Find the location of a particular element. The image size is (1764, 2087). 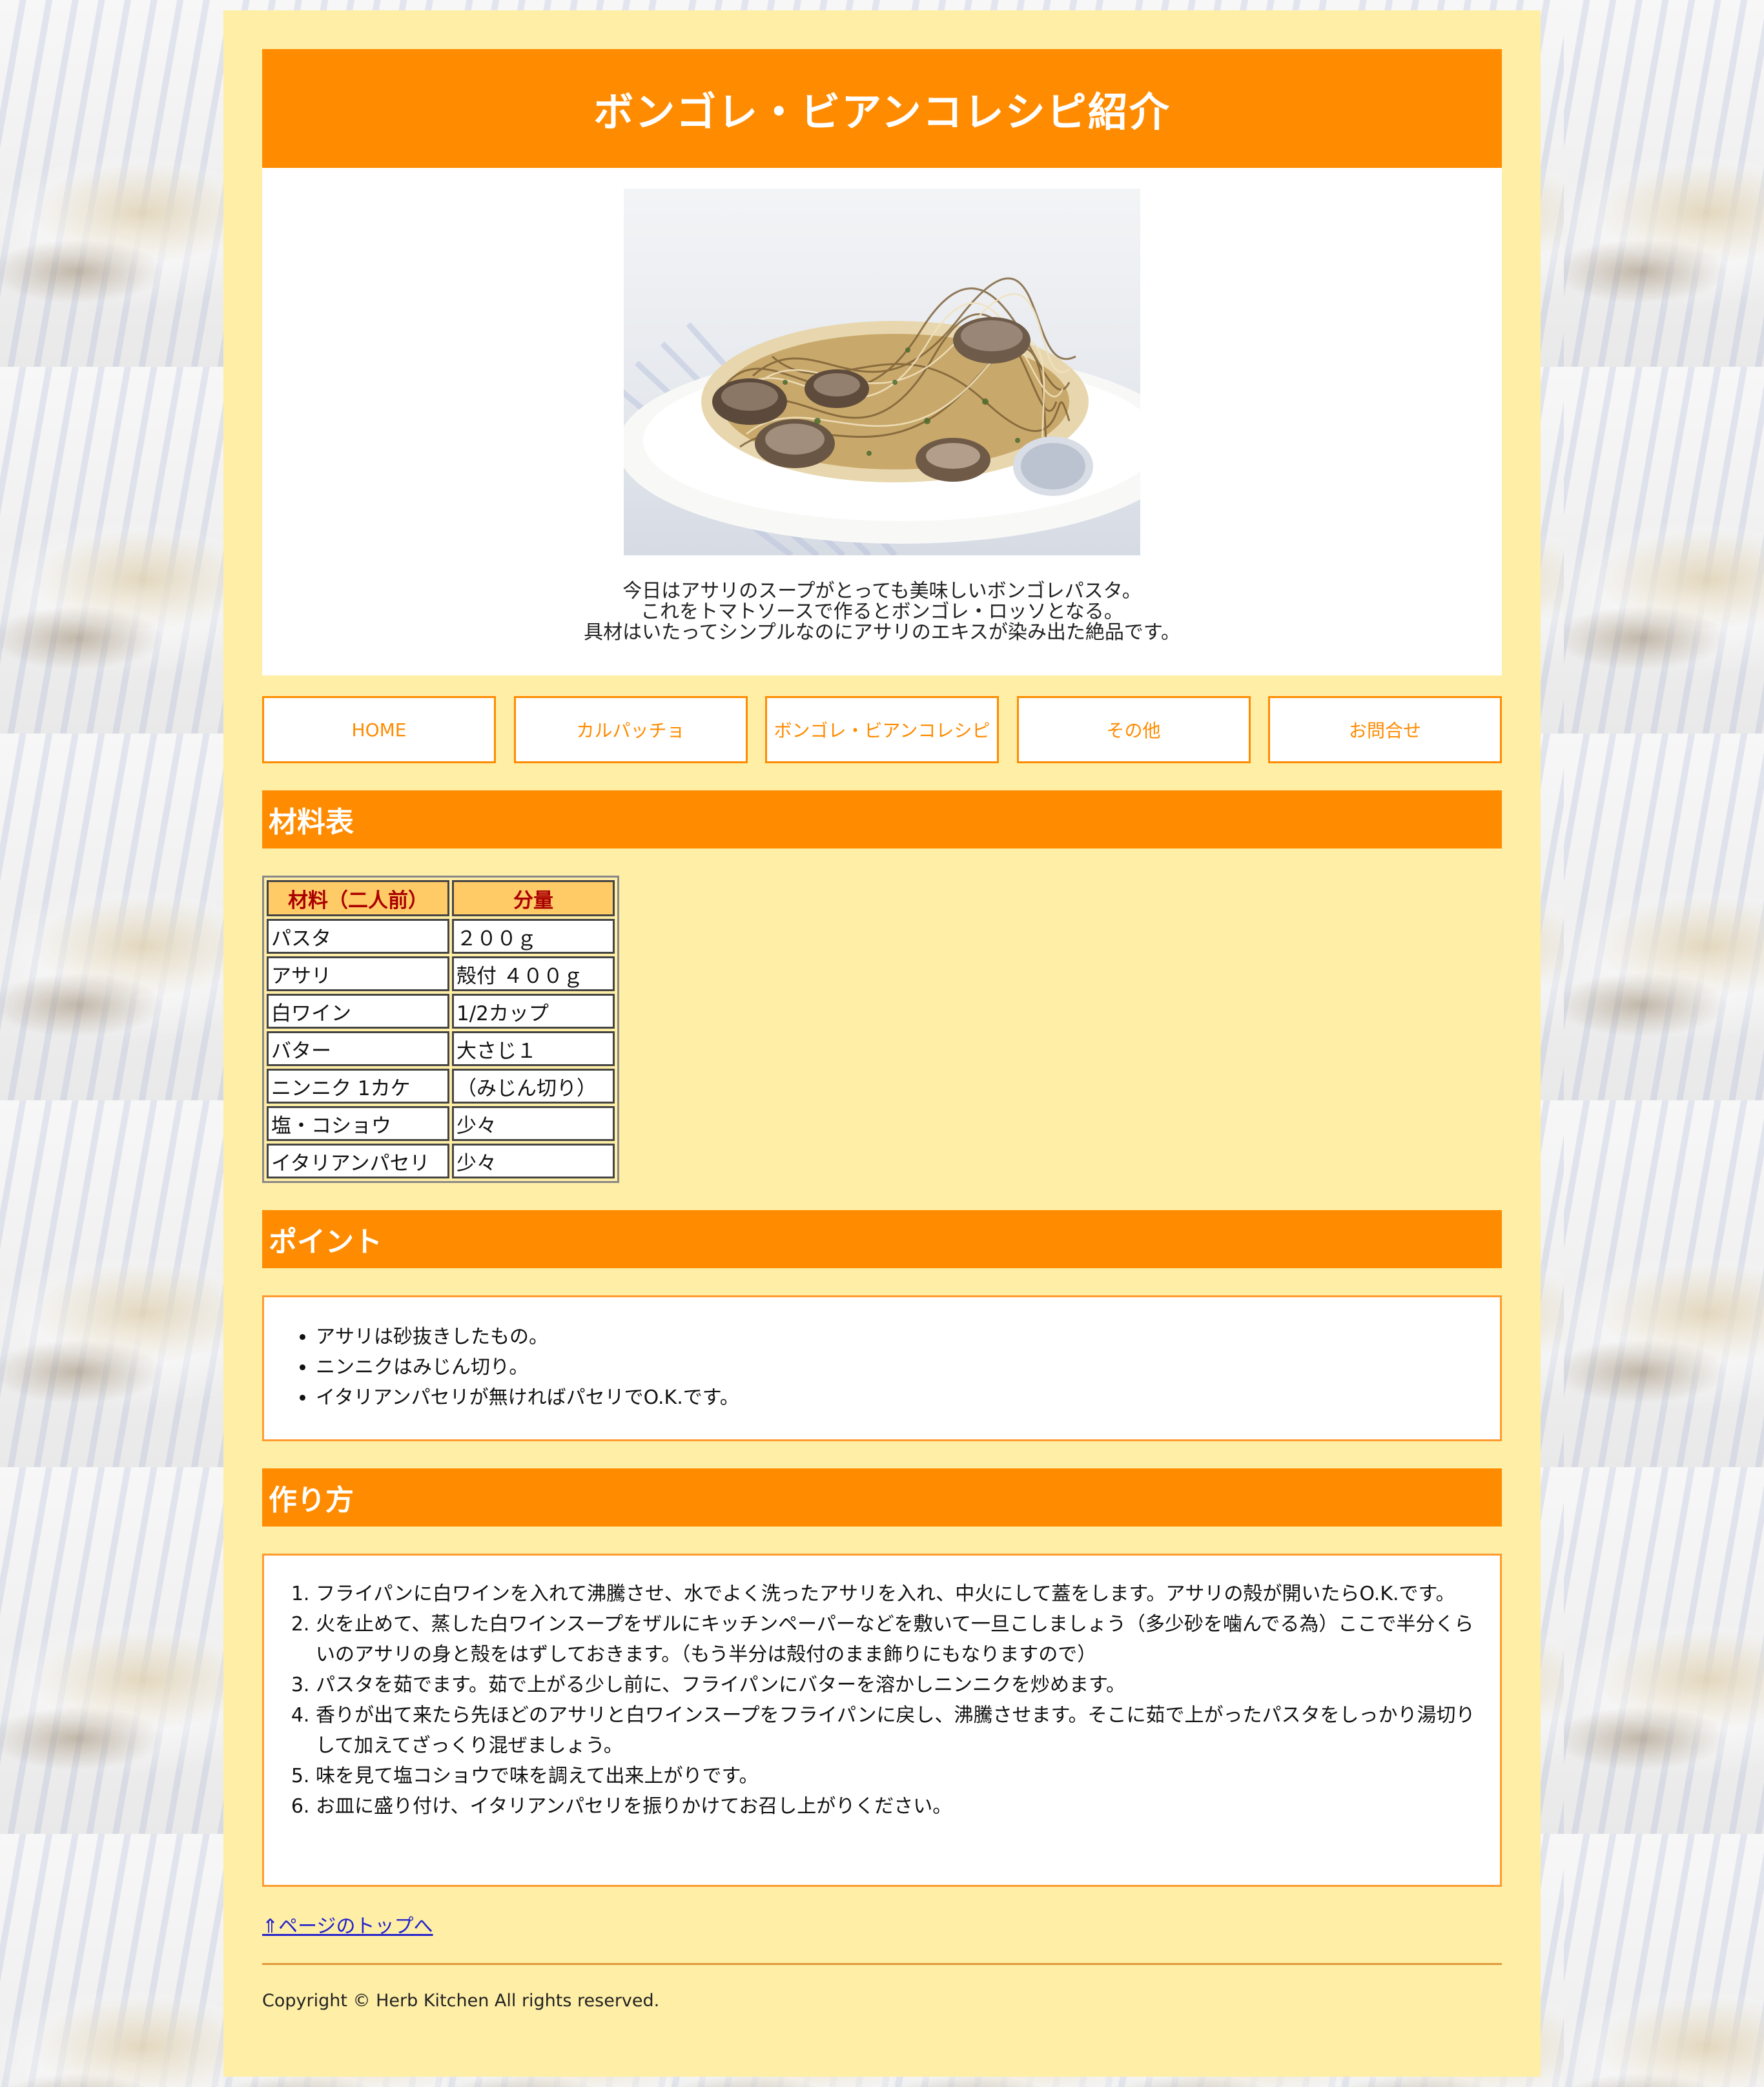

nav-vongole-bianco: ボンゴレ・ビアンコレシピ is located at coordinates (882, 730).